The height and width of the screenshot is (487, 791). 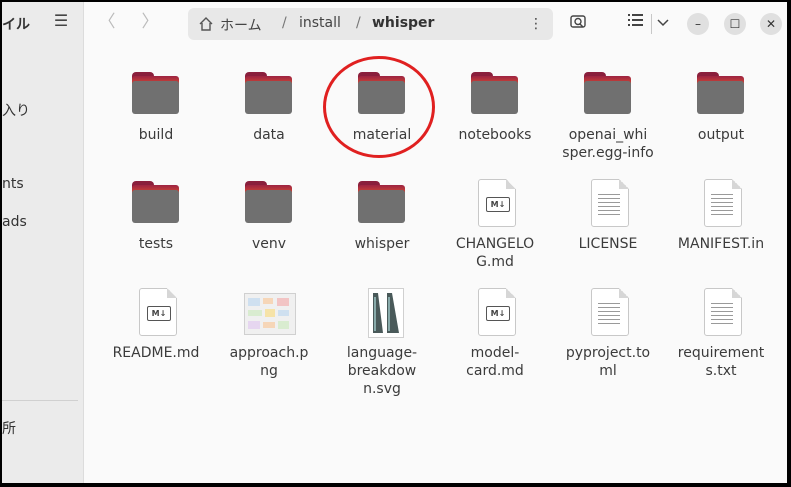 I want to click on file-name: output, so click(x=721, y=135).